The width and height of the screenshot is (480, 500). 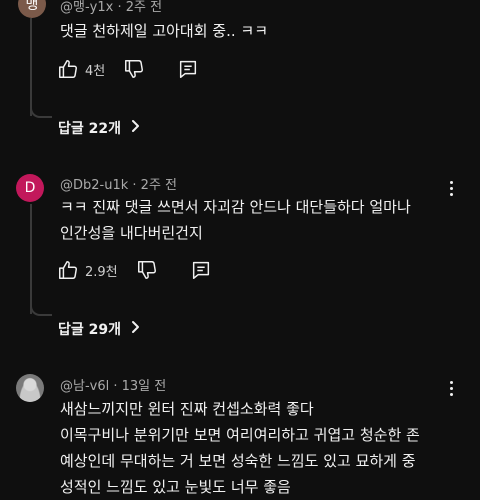 What do you see at coordinates (94, 185) in the screenshot?
I see `comment-author: @Db2-u1k` at bounding box center [94, 185].